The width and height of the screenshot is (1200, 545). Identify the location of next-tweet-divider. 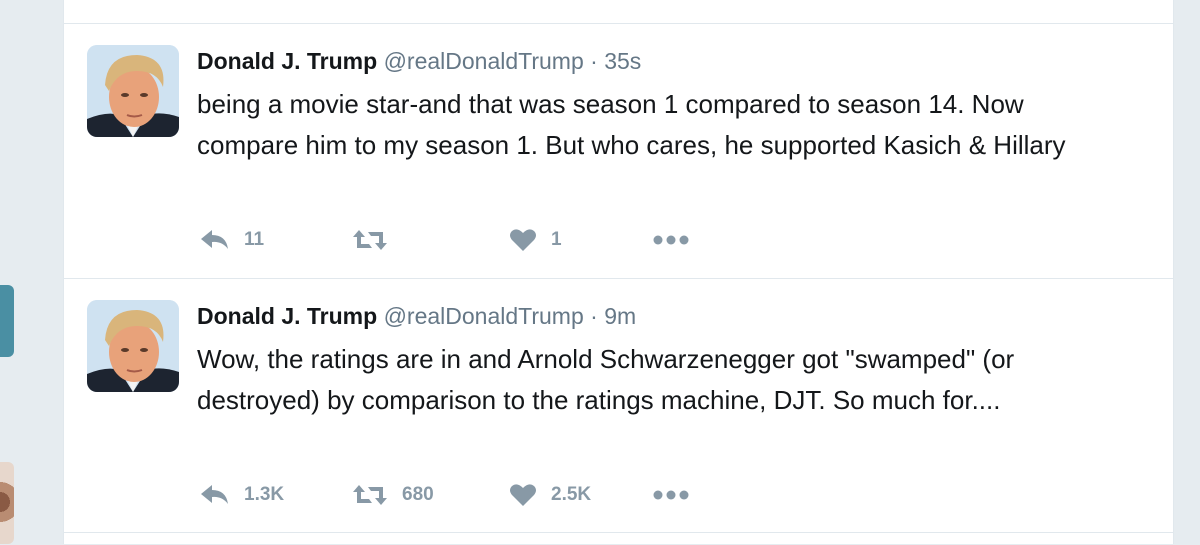
(618, 538).